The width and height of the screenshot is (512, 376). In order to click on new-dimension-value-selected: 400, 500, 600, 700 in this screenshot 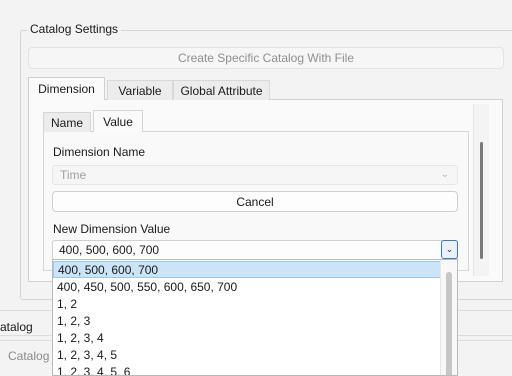, I will do `click(109, 250)`.